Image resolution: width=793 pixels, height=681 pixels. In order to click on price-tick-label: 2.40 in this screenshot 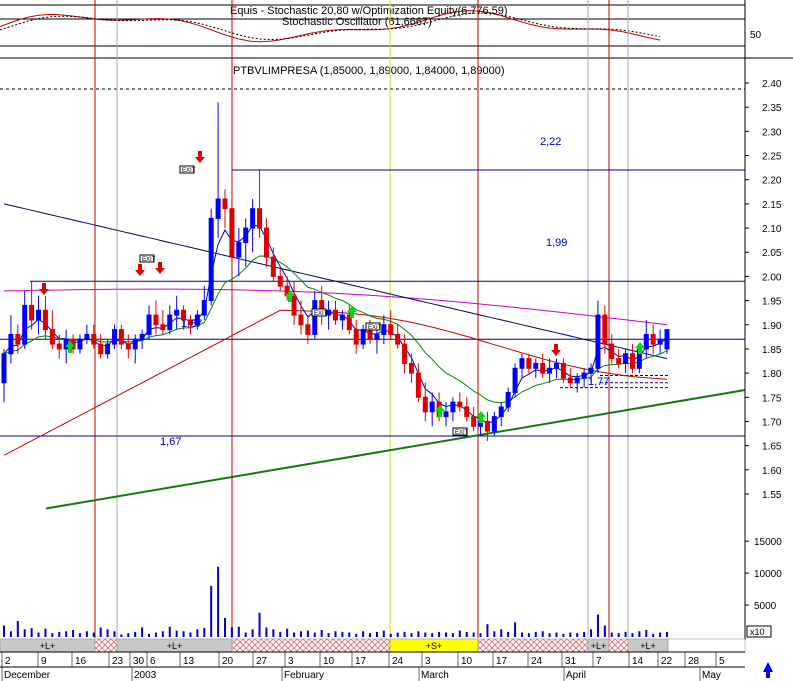, I will do `click(772, 84)`.